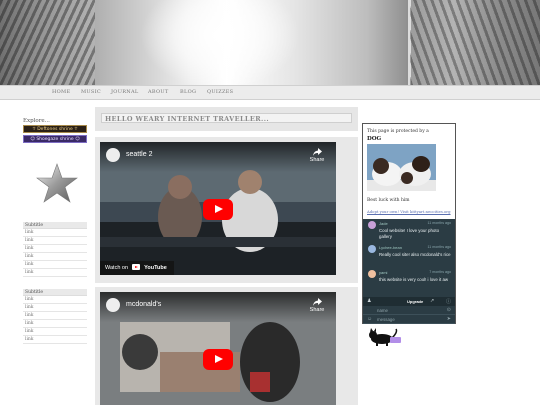 The height and width of the screenshot is (405, 540). What do you see at coordinates (270, 92) in the screenshot?
I see `top-nav: HOME MUSIC JOURNAL ABOUT BLOG QUIZZES` at bounding box center [270, 92].